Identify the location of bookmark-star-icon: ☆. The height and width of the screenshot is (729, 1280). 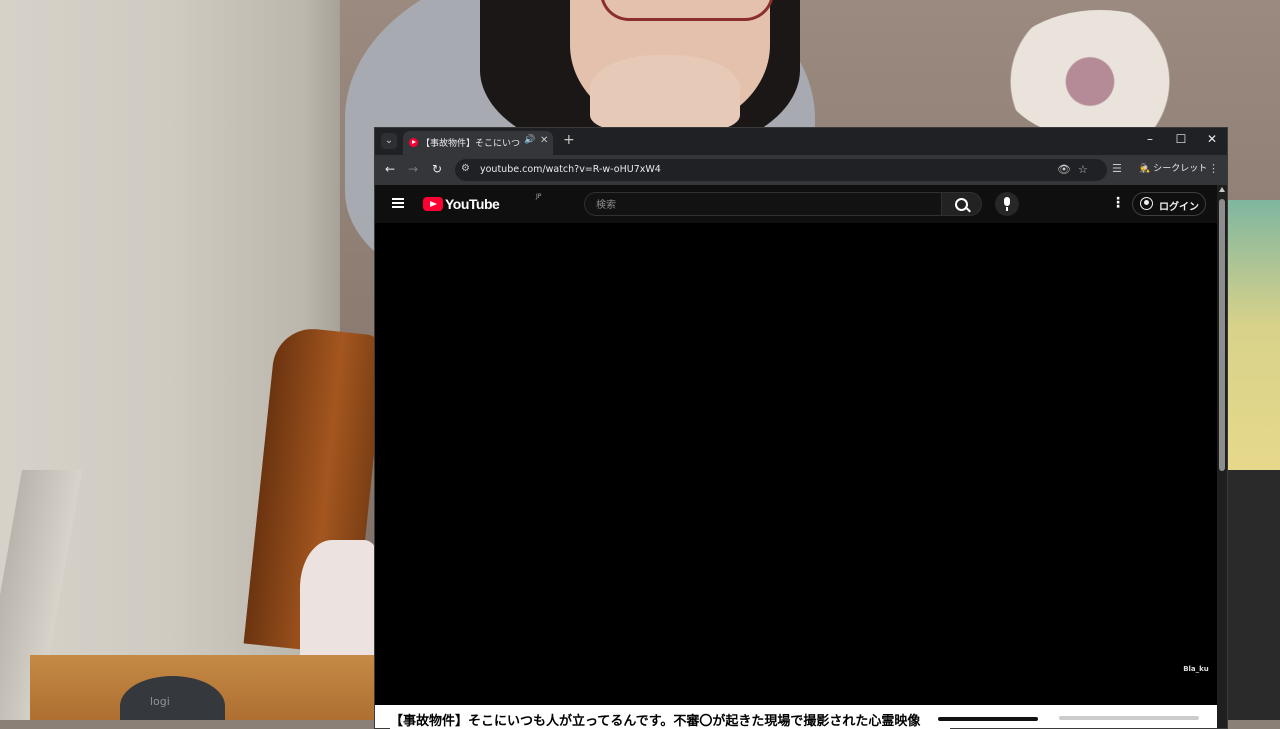
(1083, 169).